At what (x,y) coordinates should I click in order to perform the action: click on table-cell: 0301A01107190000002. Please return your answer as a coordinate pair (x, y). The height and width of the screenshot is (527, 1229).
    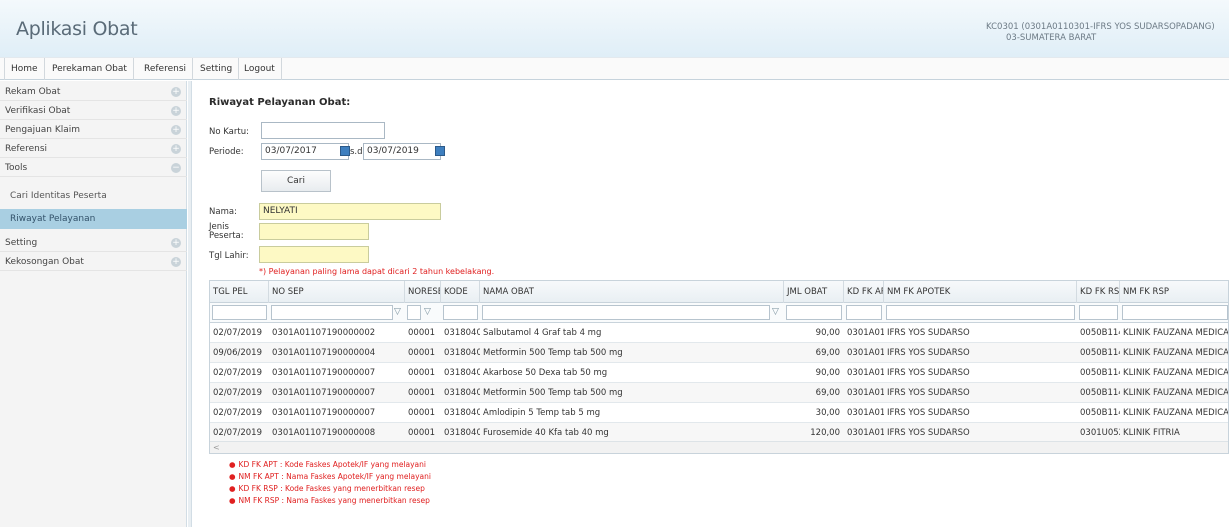
    Looking at the image, I should click on (324, 333).